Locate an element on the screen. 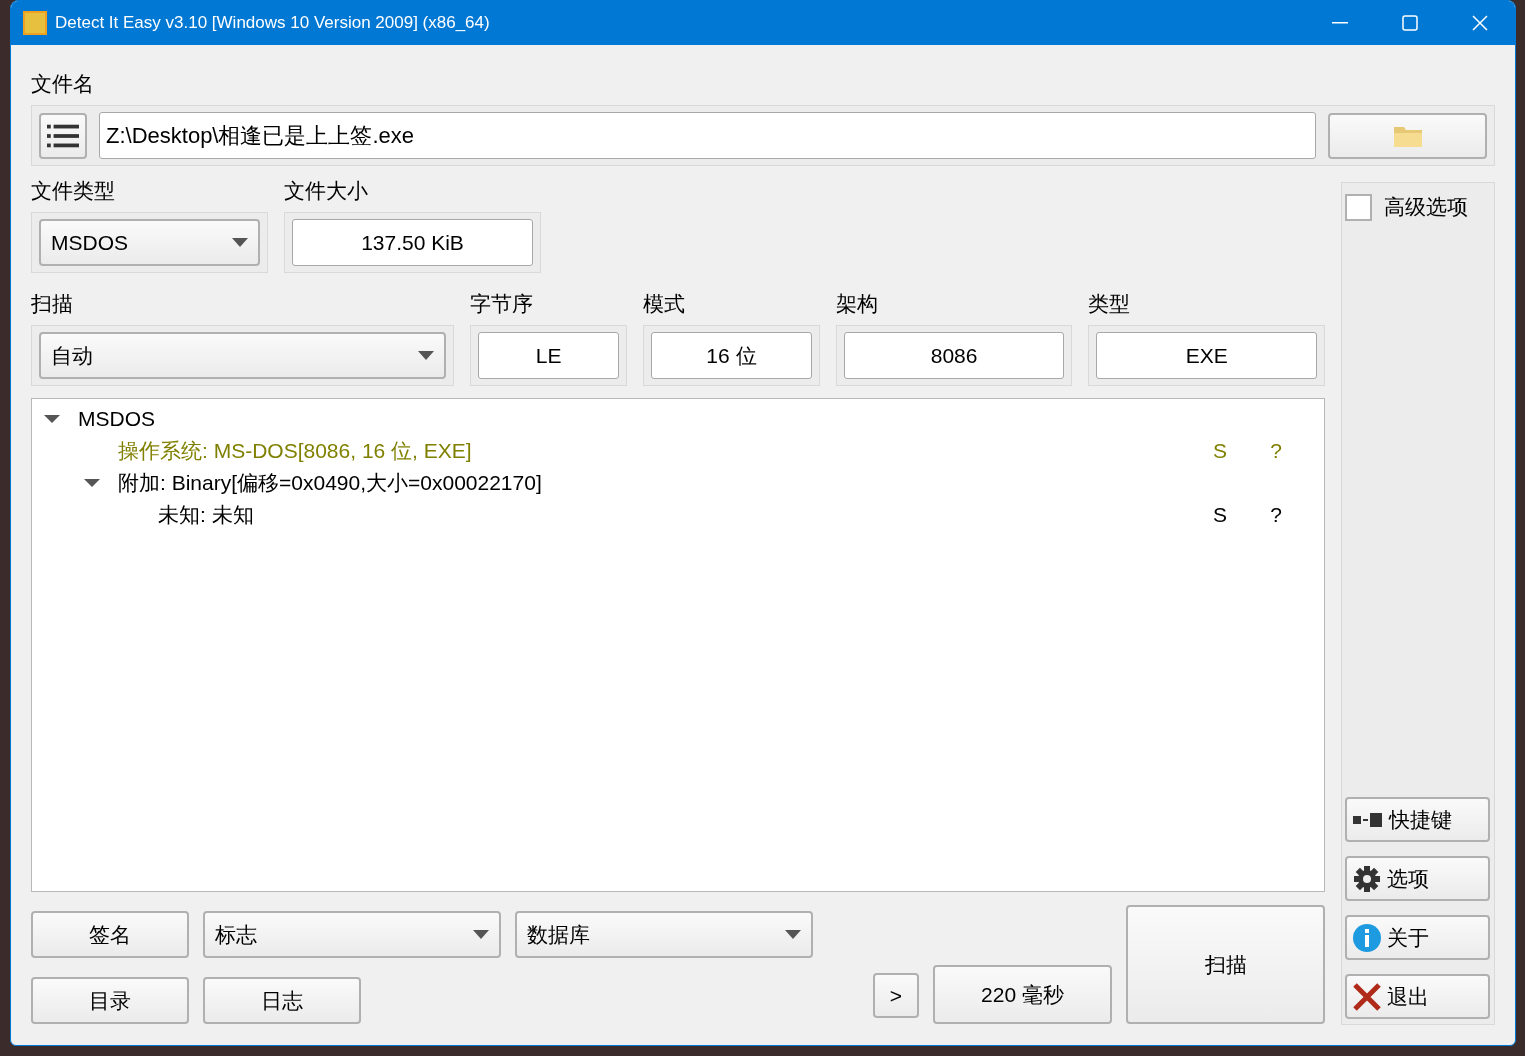 This screenshot has width=1525, height=1056. shortcuts-button: 快捷键 is located at coordinates (1417, 819).